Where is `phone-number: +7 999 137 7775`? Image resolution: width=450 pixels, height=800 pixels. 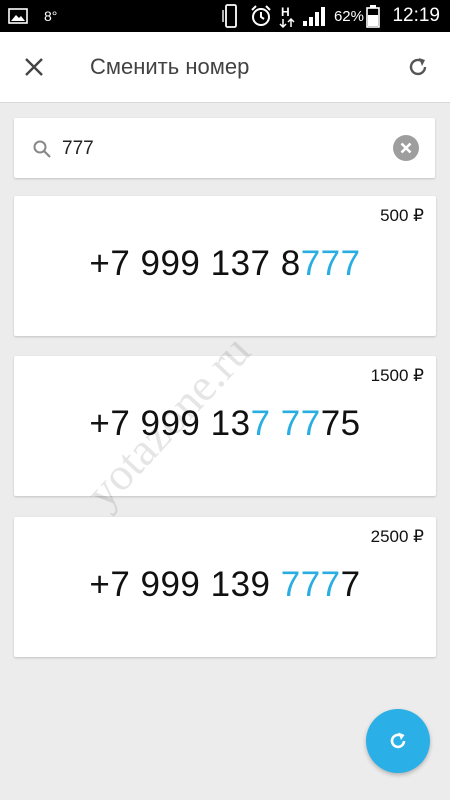
phone-number: +7 999 137 7775 is located at coordinates (225, 424).